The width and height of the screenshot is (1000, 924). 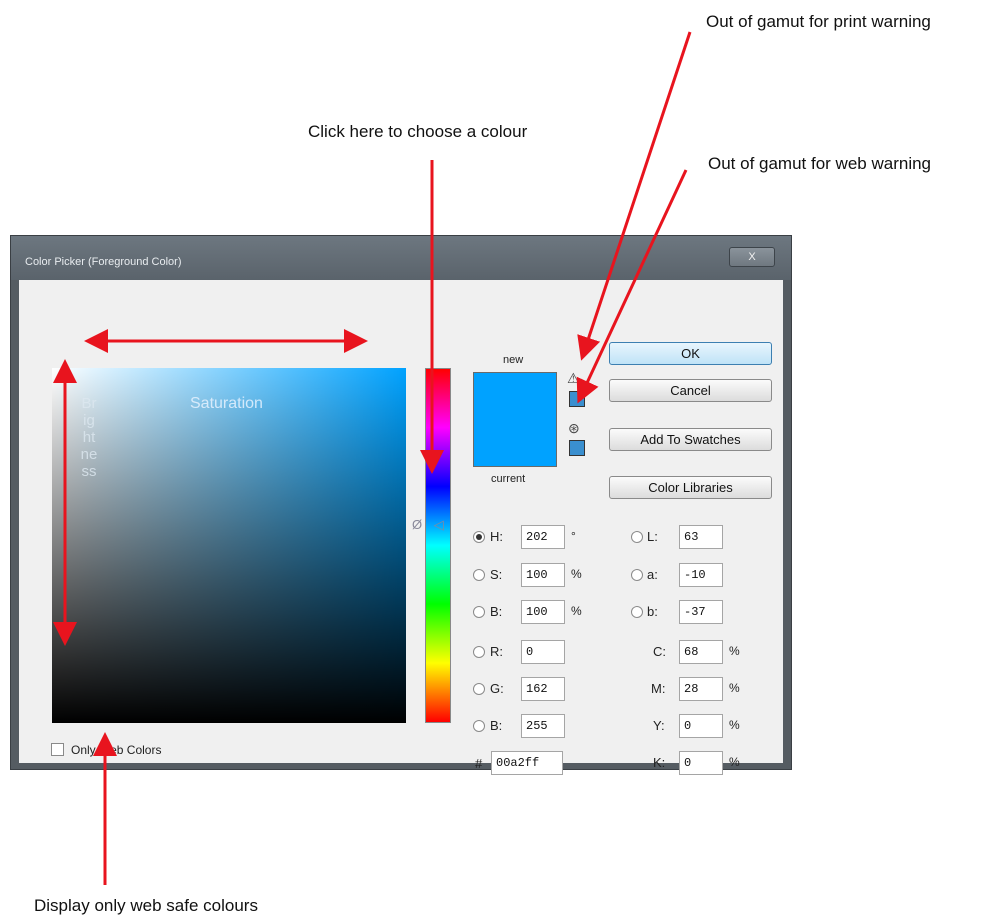 I want to click on new-color-swatch, so click(x=515, y=395).